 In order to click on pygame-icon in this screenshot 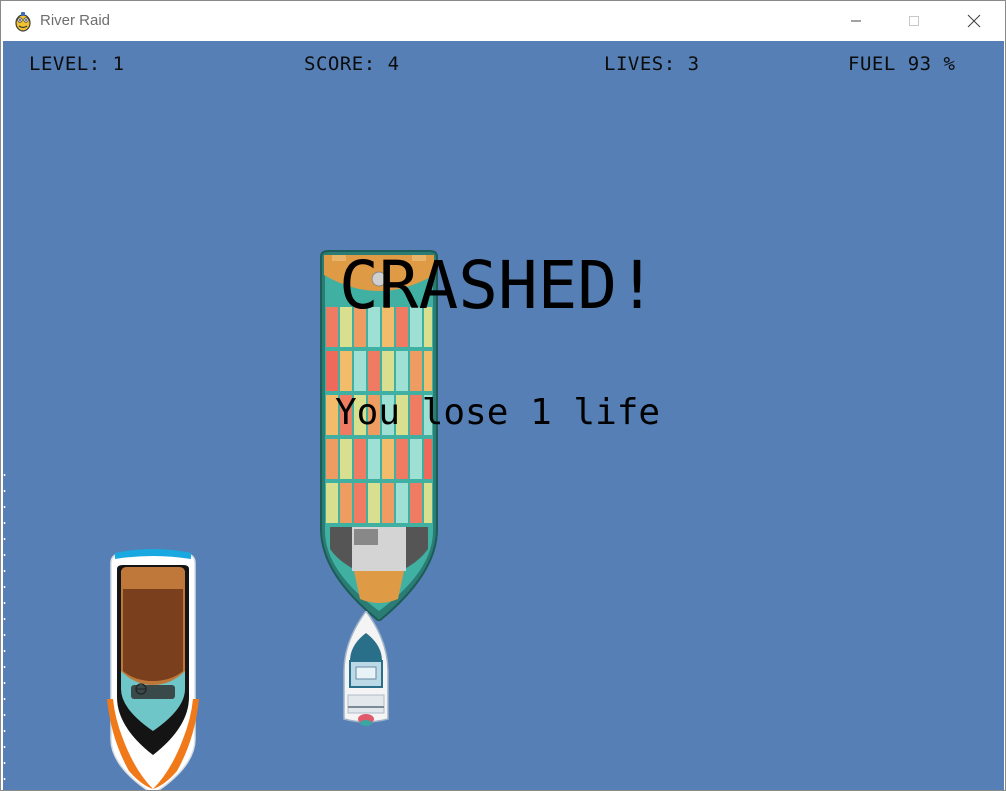, I will do `click(23, 22)`.